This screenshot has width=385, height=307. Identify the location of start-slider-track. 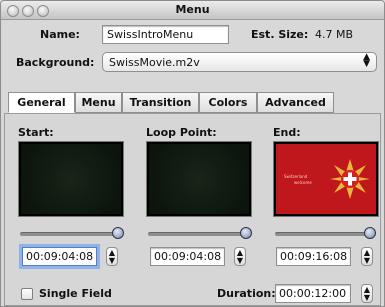
(69, 234).